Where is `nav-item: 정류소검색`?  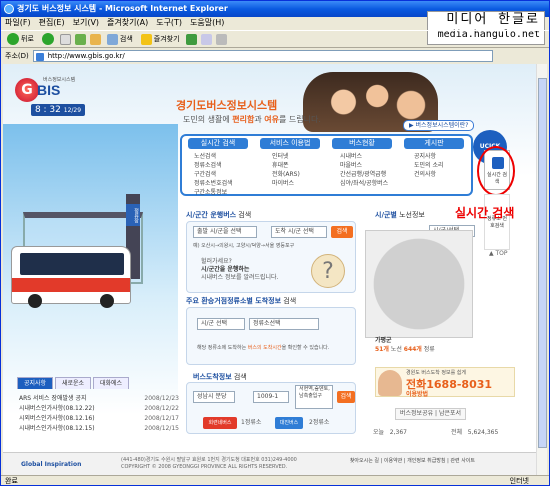
nav-item: 정류소검색 is located at coordinates (213, 165).